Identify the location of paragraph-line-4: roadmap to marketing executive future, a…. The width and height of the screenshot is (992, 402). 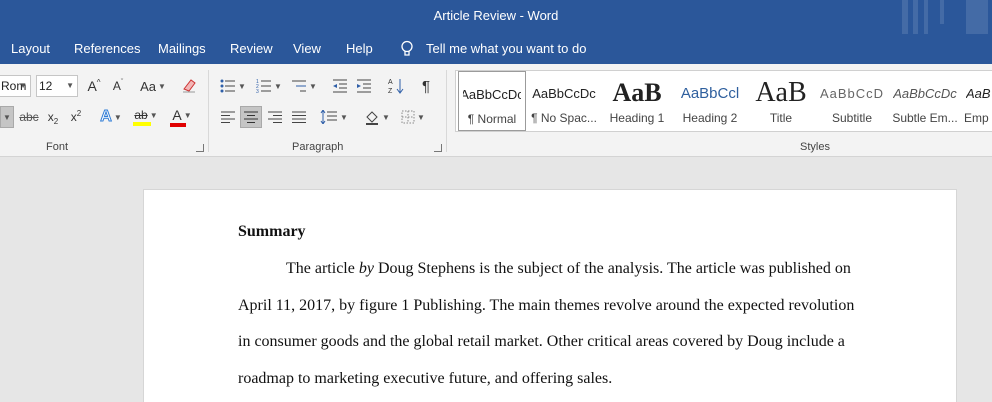
(425, 378).